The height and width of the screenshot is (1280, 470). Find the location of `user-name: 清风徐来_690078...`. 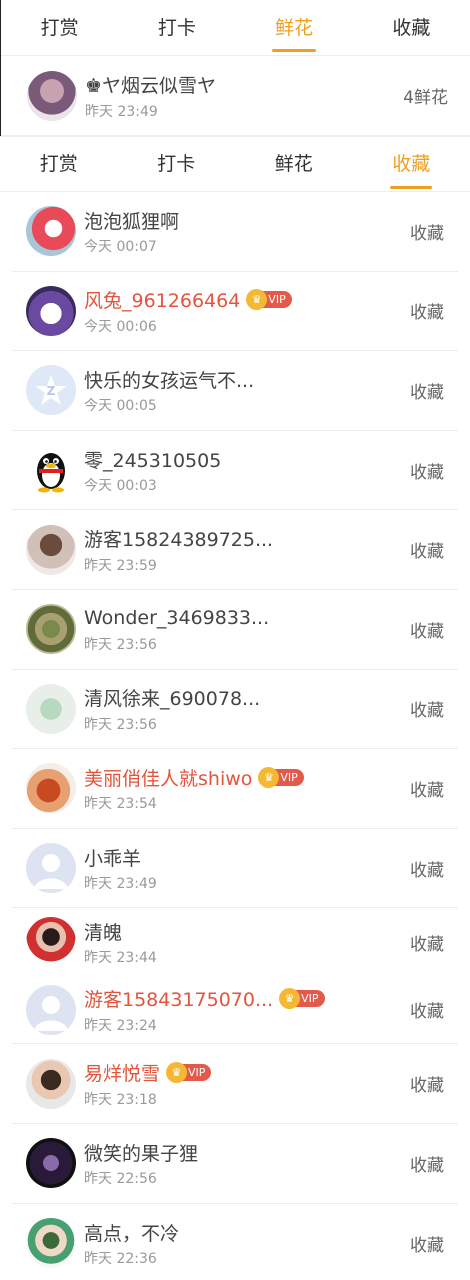

user-name: 清风徐来_690078... is located at coordinates (172, 699).